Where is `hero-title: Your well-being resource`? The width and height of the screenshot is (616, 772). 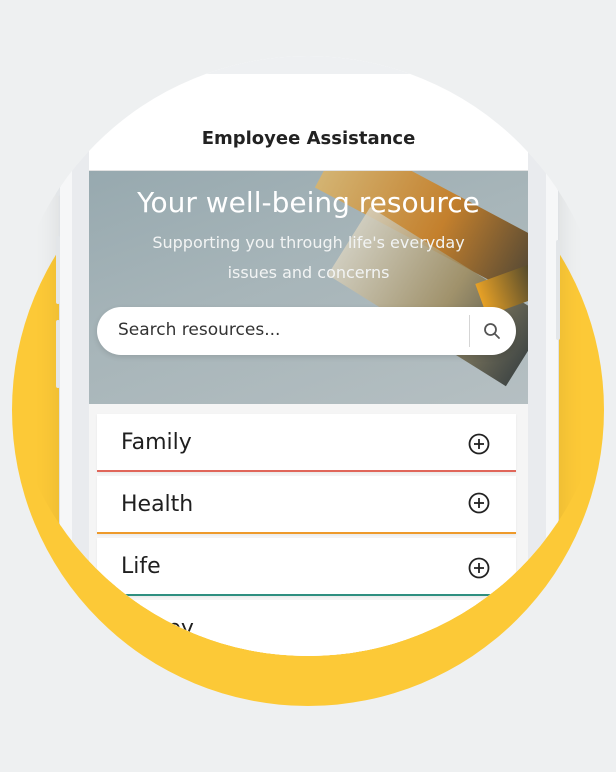
hero-title: Your well-being resource is located at coordinates (308, 202).